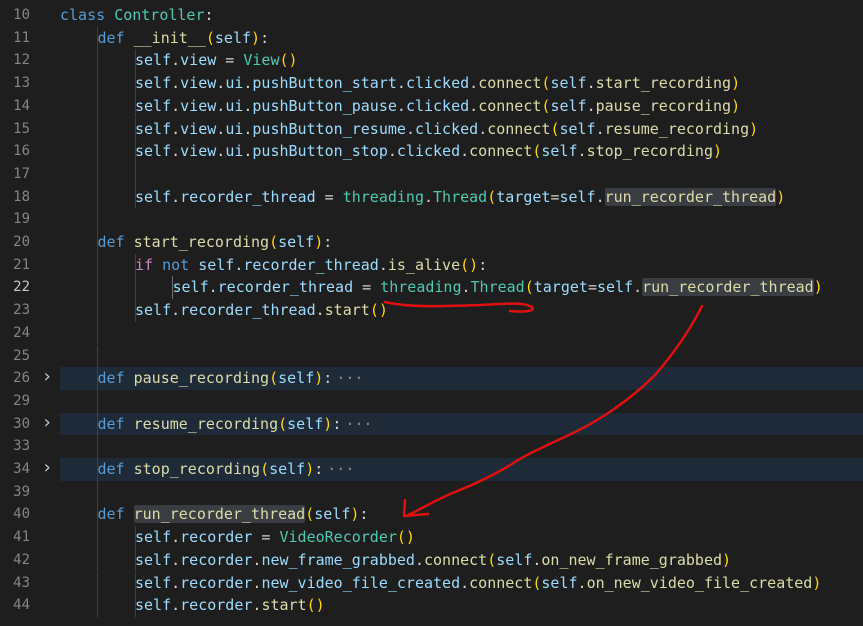 The height and width of the screenshot is (626, 863). What do you see at coordinates (324, 83) in the screenshot?
I see `code-token: pushButton_start` at bounding box center [324, 83].